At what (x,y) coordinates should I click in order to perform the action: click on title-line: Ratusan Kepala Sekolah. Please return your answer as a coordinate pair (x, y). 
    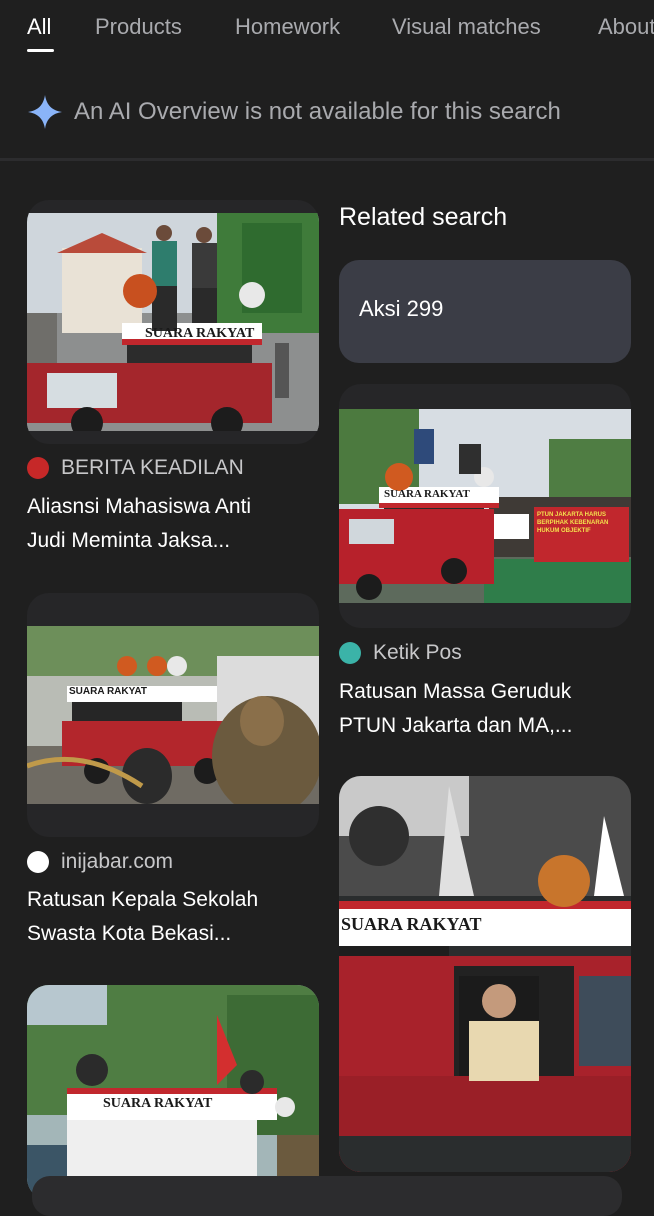
    Looking at the image, I should click on (143, 899).